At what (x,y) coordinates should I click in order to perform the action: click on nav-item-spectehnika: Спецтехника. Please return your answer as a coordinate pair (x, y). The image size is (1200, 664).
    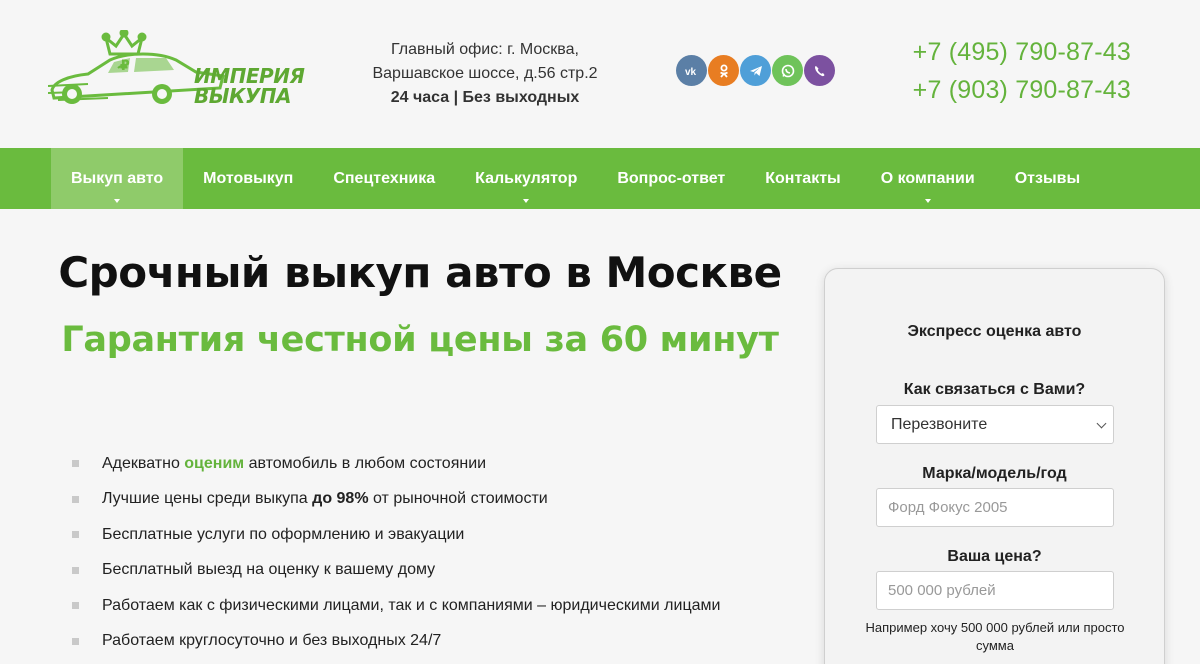
    Looking at the image, I should click on (384, 178).